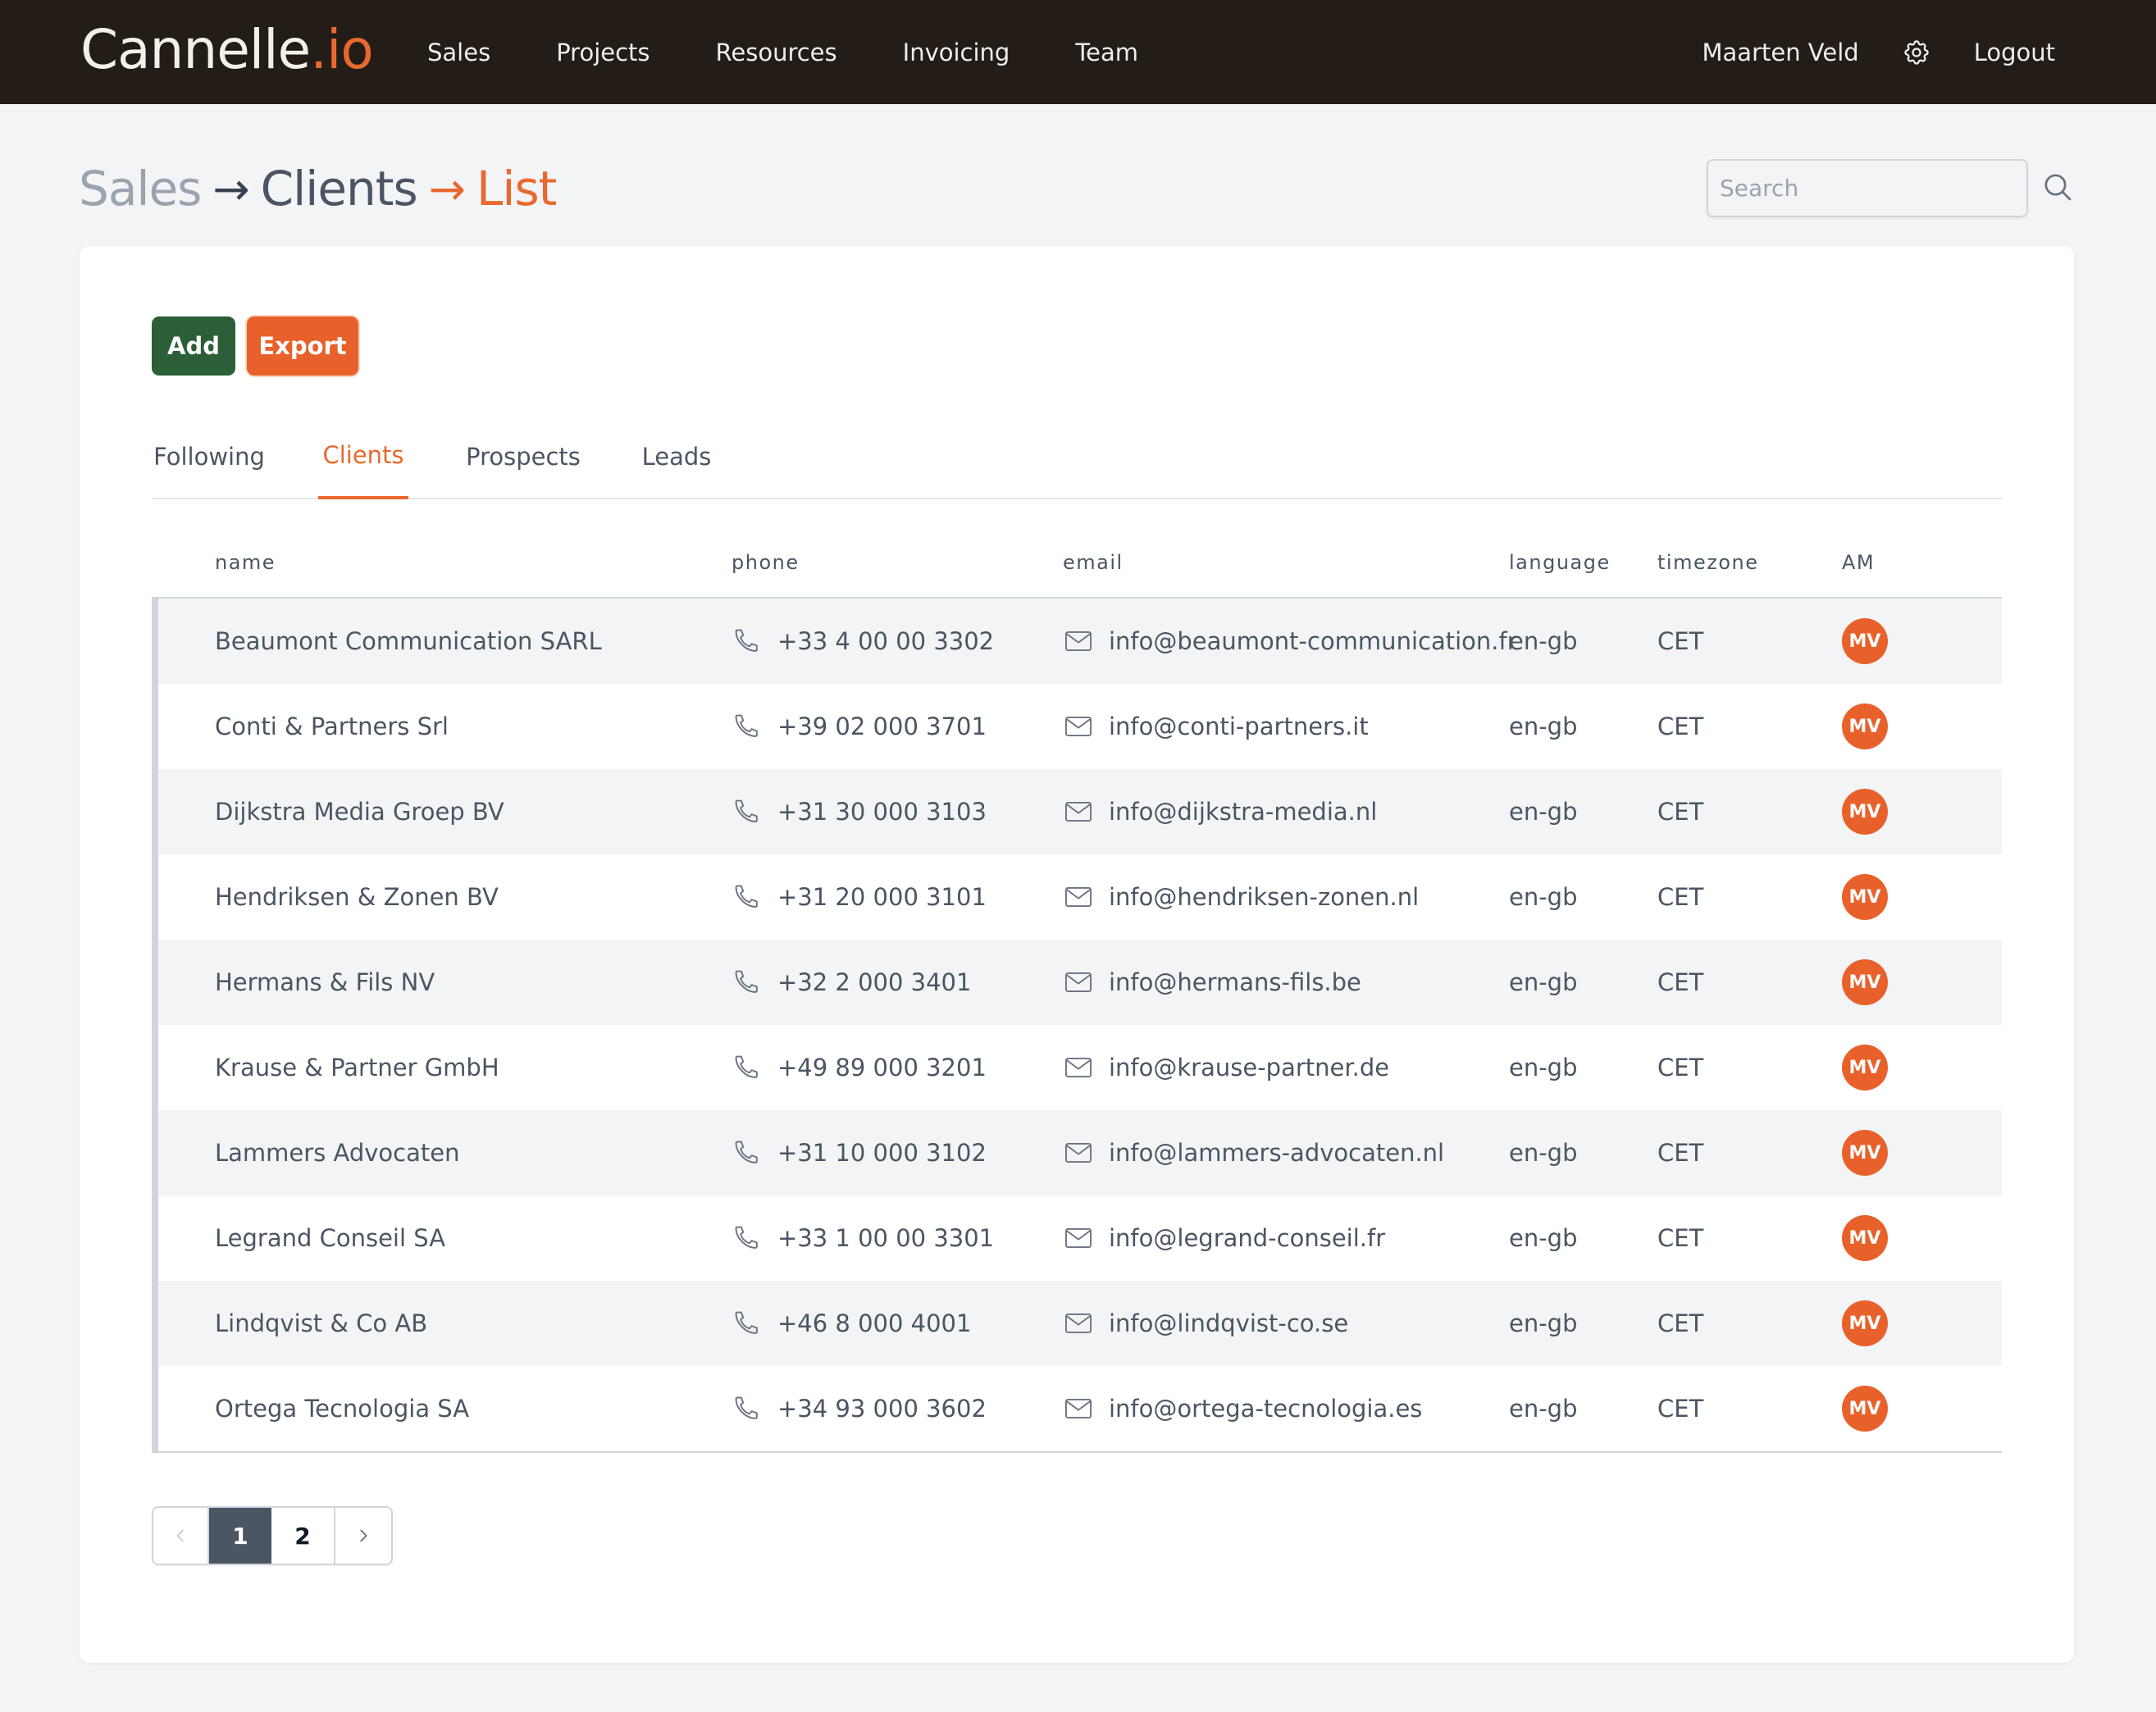 The height and width of the screenshot is (1712, 2156). Describe the element at coordinates (882, 897) in the screenshot. I see `phone-number: +31 20 000 3101` at that location.